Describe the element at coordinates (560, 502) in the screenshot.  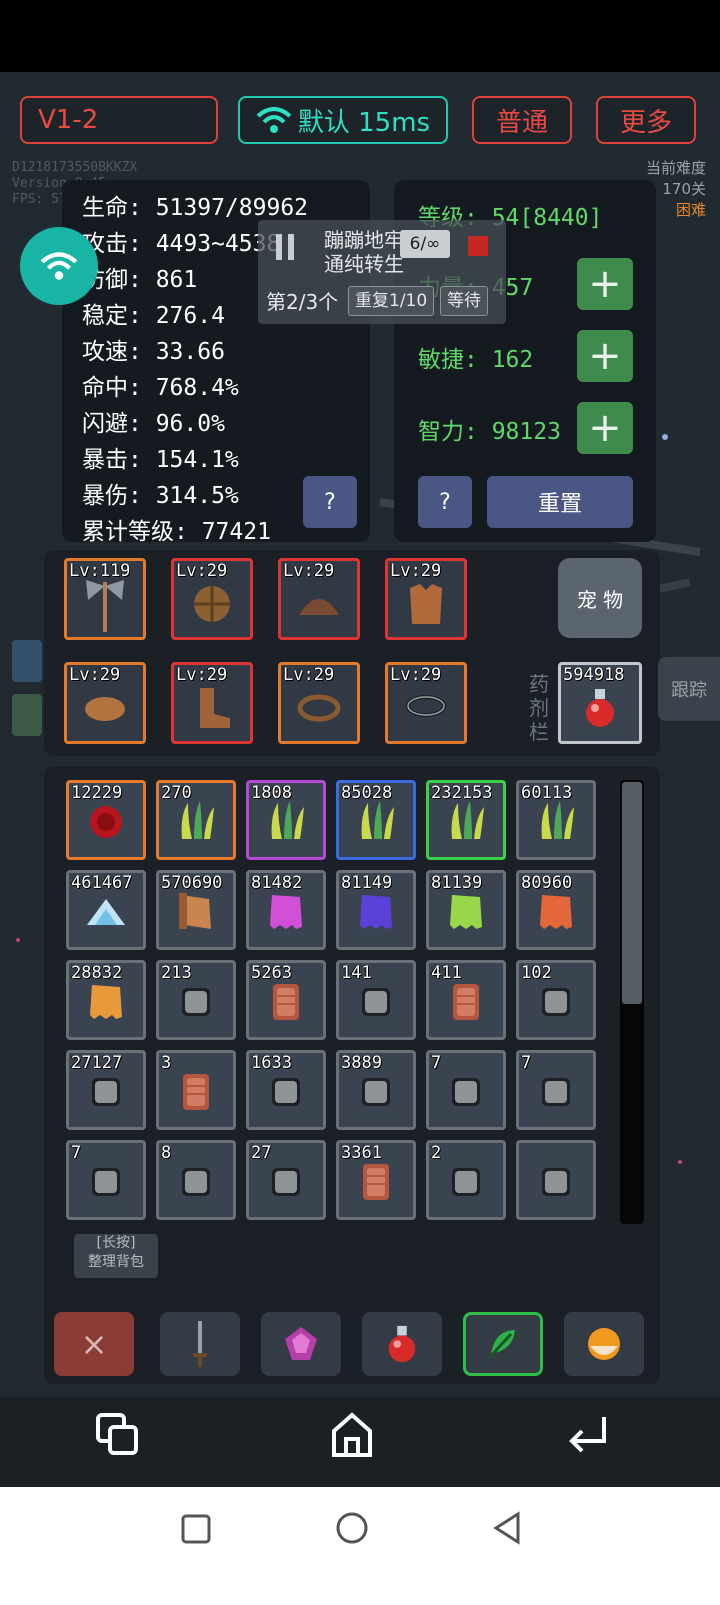
I see `reset-button: 重置` at that location.